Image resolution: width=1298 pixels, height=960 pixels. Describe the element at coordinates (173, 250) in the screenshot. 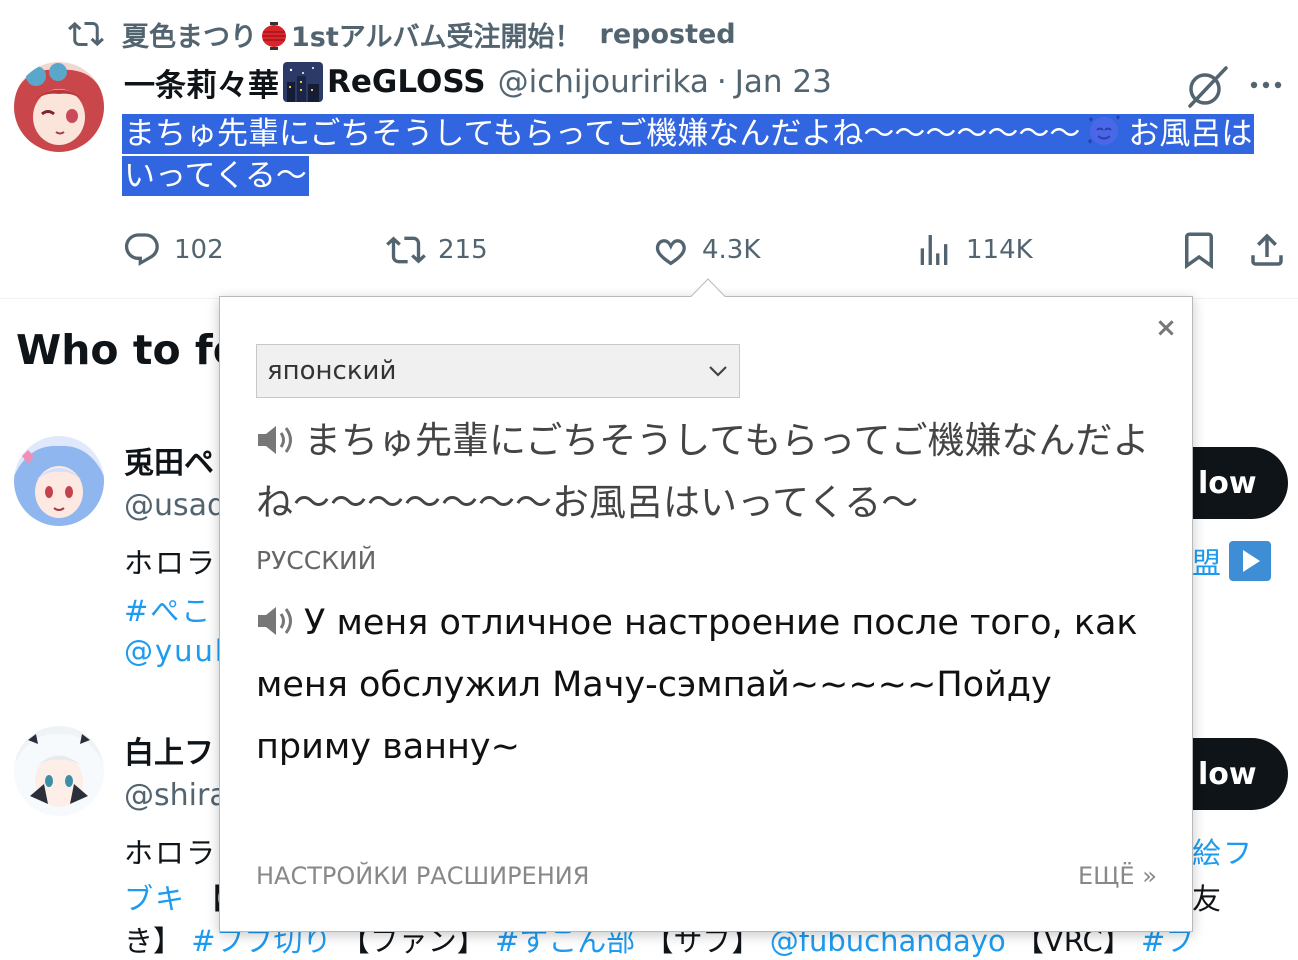

I see `reply-button: 102` at that location.